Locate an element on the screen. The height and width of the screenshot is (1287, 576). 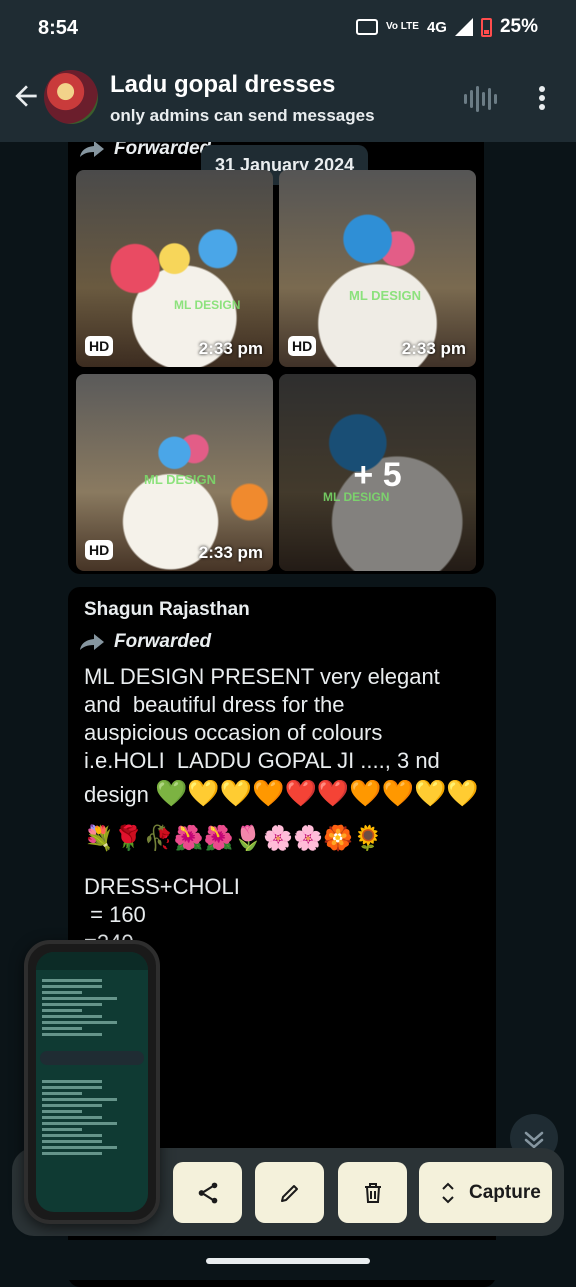
status-bar: 8:54 Vo LTE 4G 25% is located at coordinates (288, 28).